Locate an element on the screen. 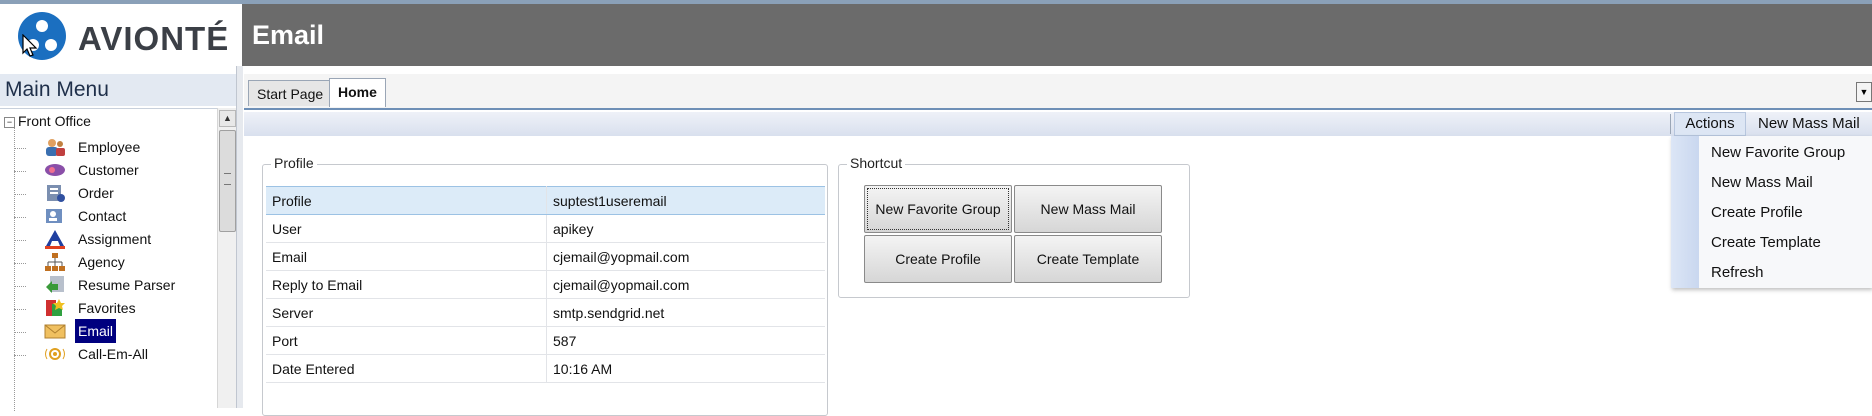  menu-item-new-favorite-group: New Favorite Group is located at coordinates (1778, 152).